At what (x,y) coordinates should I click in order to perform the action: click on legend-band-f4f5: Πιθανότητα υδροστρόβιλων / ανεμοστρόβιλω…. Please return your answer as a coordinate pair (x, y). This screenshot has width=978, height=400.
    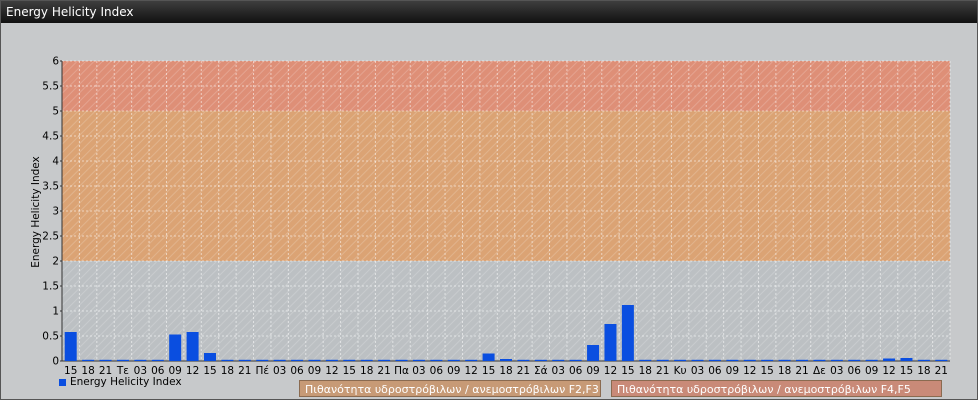
    Looking at the image, I should click on (776, 388).